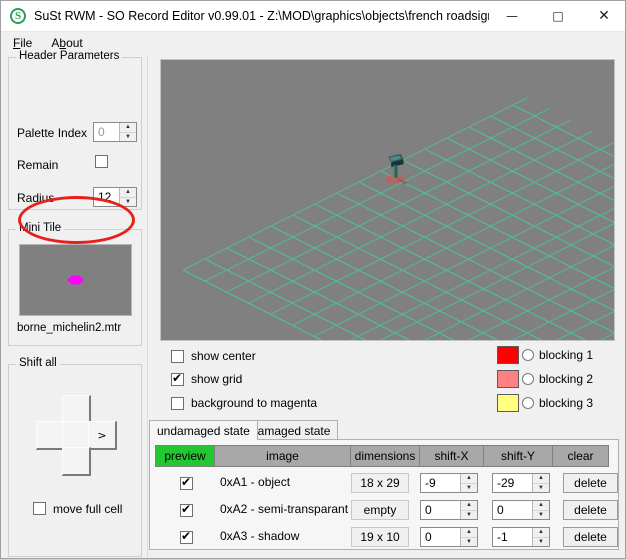 This screenshot has height=559, width=626. Describe the element at coordinates (88, 509) in the screenshot. I see `move-full-cell-label: move full cell` at that location.